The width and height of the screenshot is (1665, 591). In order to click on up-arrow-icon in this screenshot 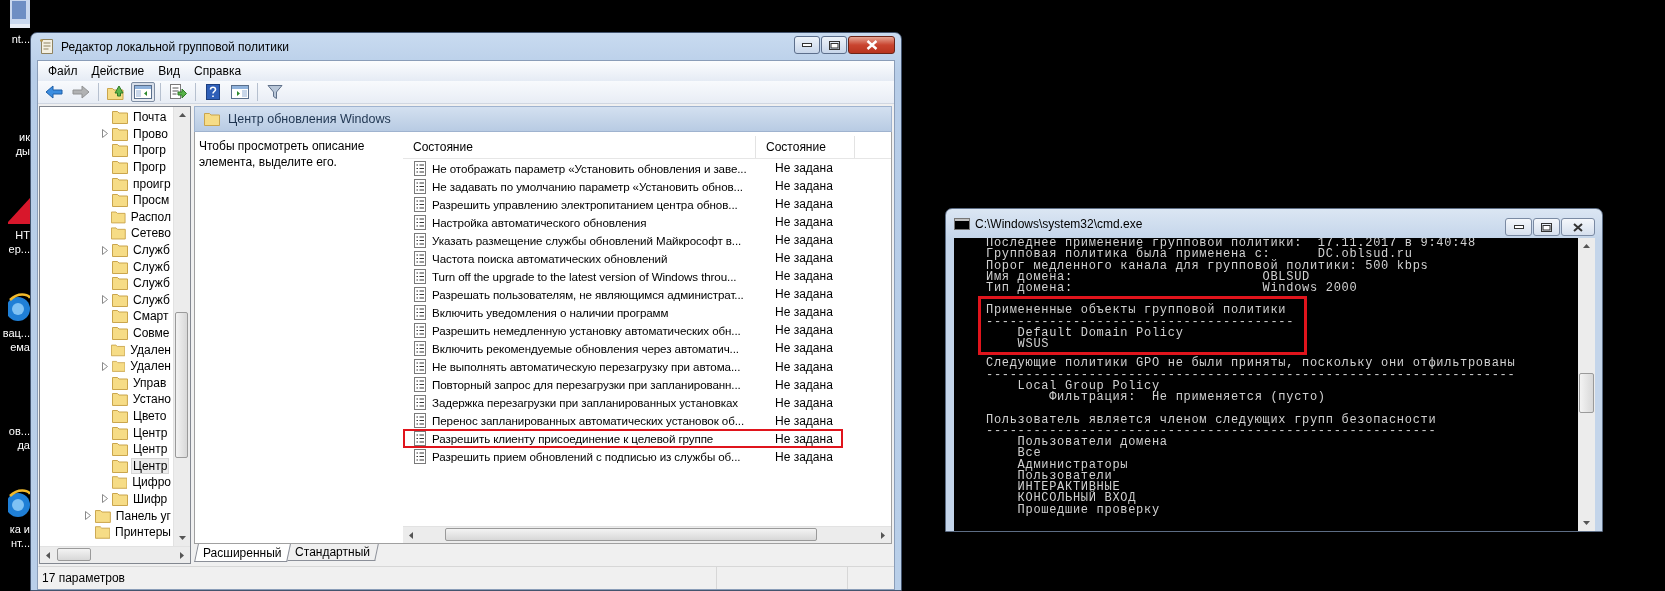, I will do `click(1586, 246)`.